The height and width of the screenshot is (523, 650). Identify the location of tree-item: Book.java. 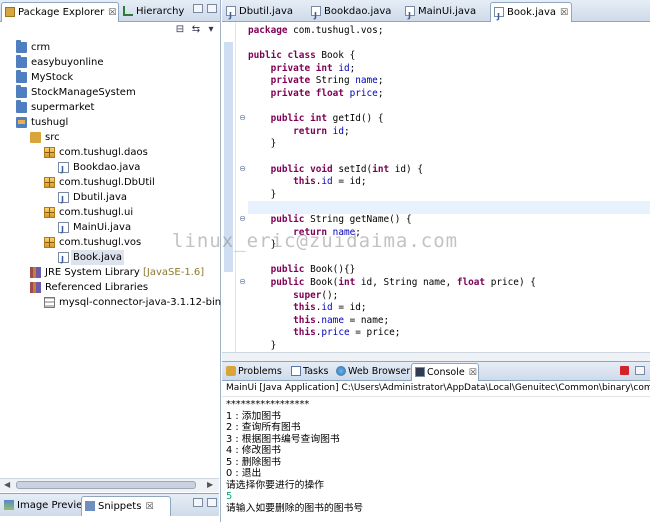
(109, 258).